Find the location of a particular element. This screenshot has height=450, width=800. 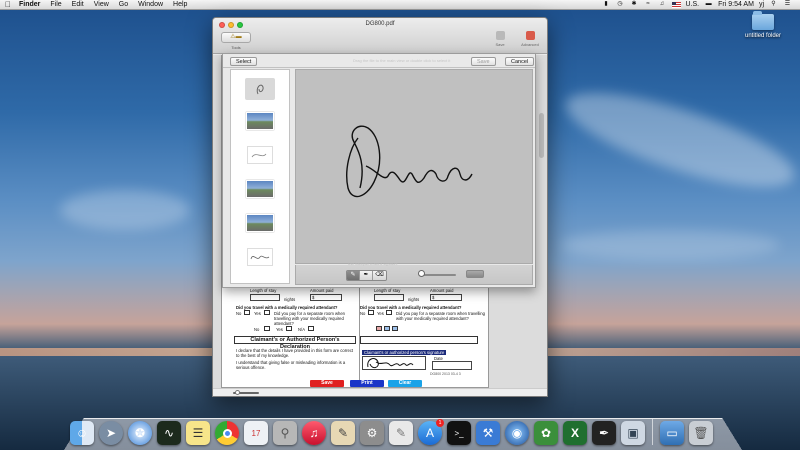

preview-toolbar: Use trackpad to add a signature ✎ ✒ ⌫ is located at coordinates (414, 273).